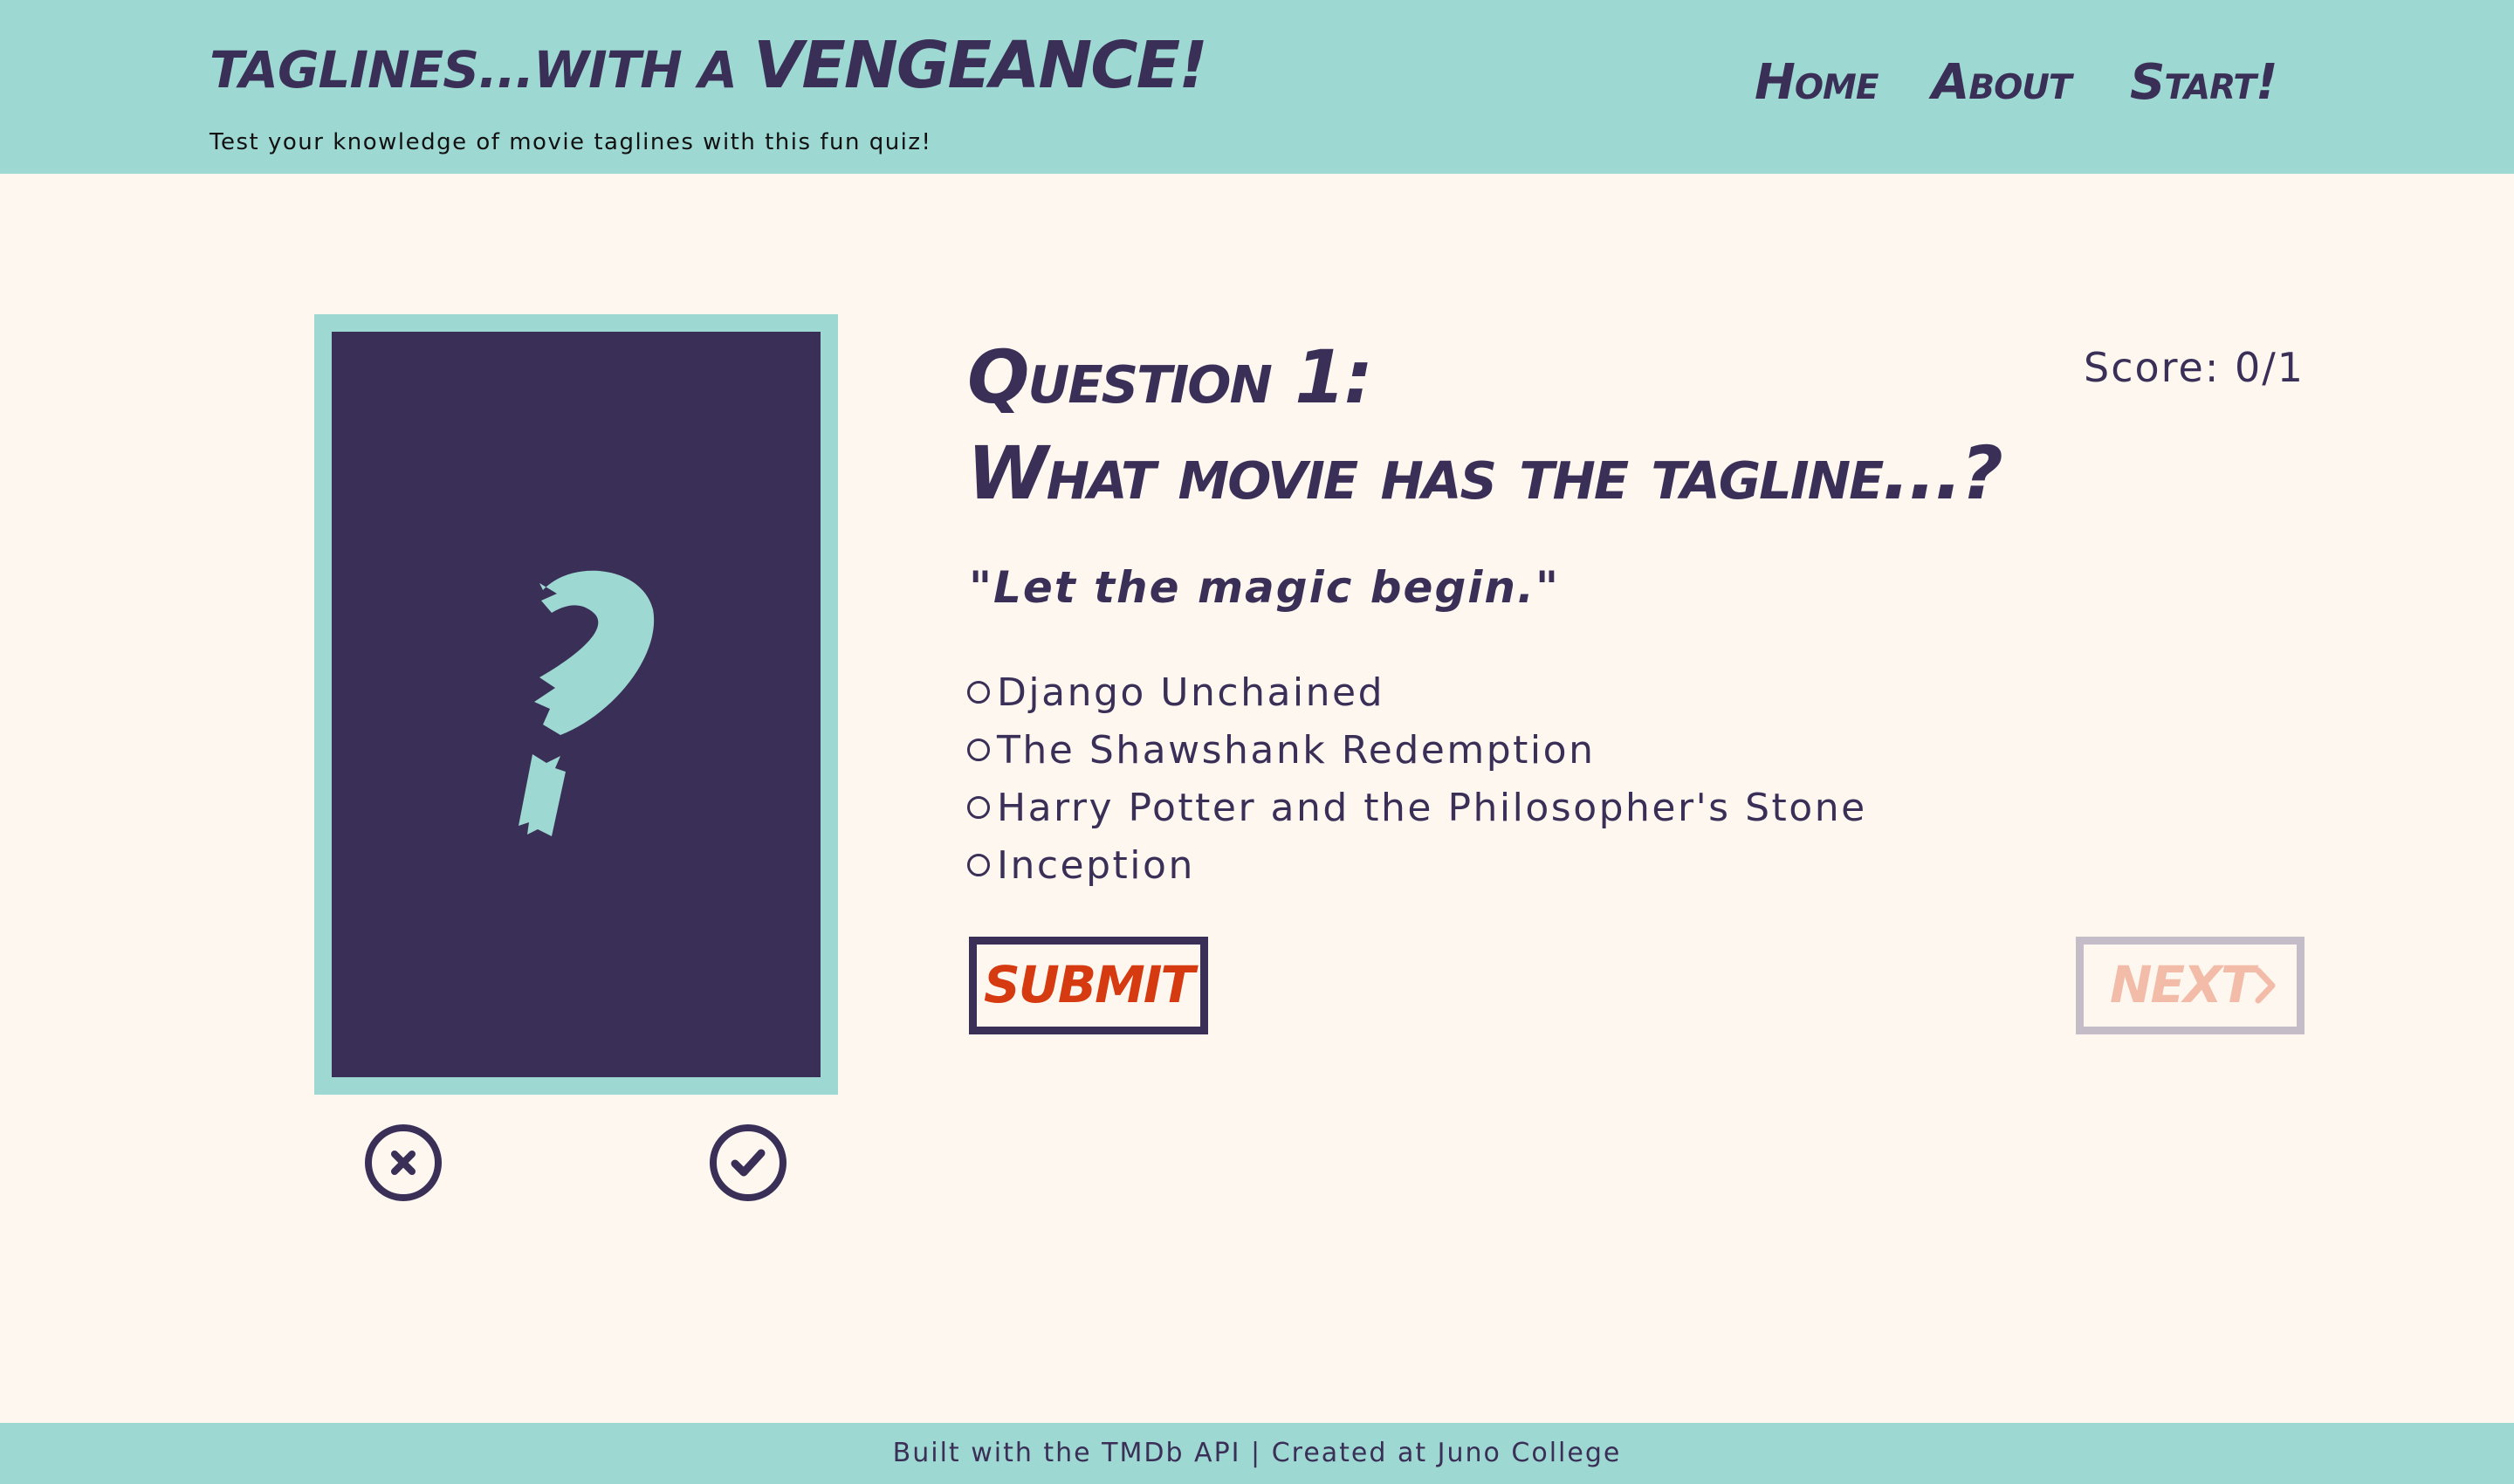 Image resolution: width=2514 pixels, height=1484 pixels. What do you see at coordinates (2204, 83) in the screenshot?
I see `nav-start-link: Start!` at bounding box center [2204, 83].